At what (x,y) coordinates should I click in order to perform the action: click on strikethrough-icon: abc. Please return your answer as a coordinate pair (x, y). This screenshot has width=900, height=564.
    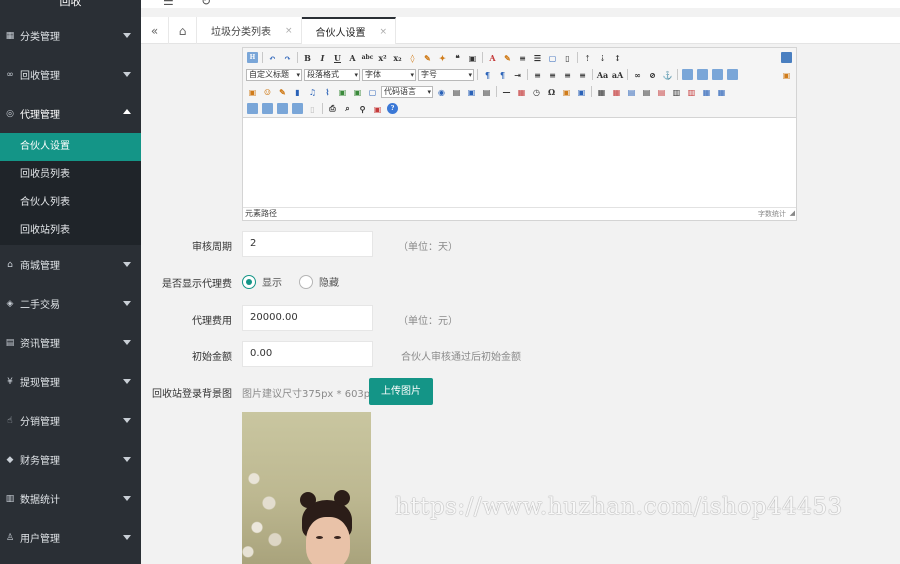
    Looking at the image, I should click on (368, 57).